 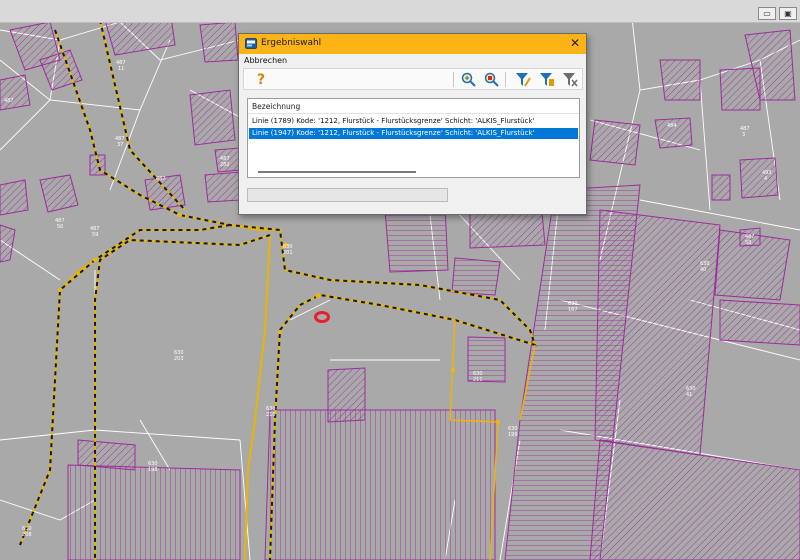 I want to click on filter-button, so click(x=523, y=79).